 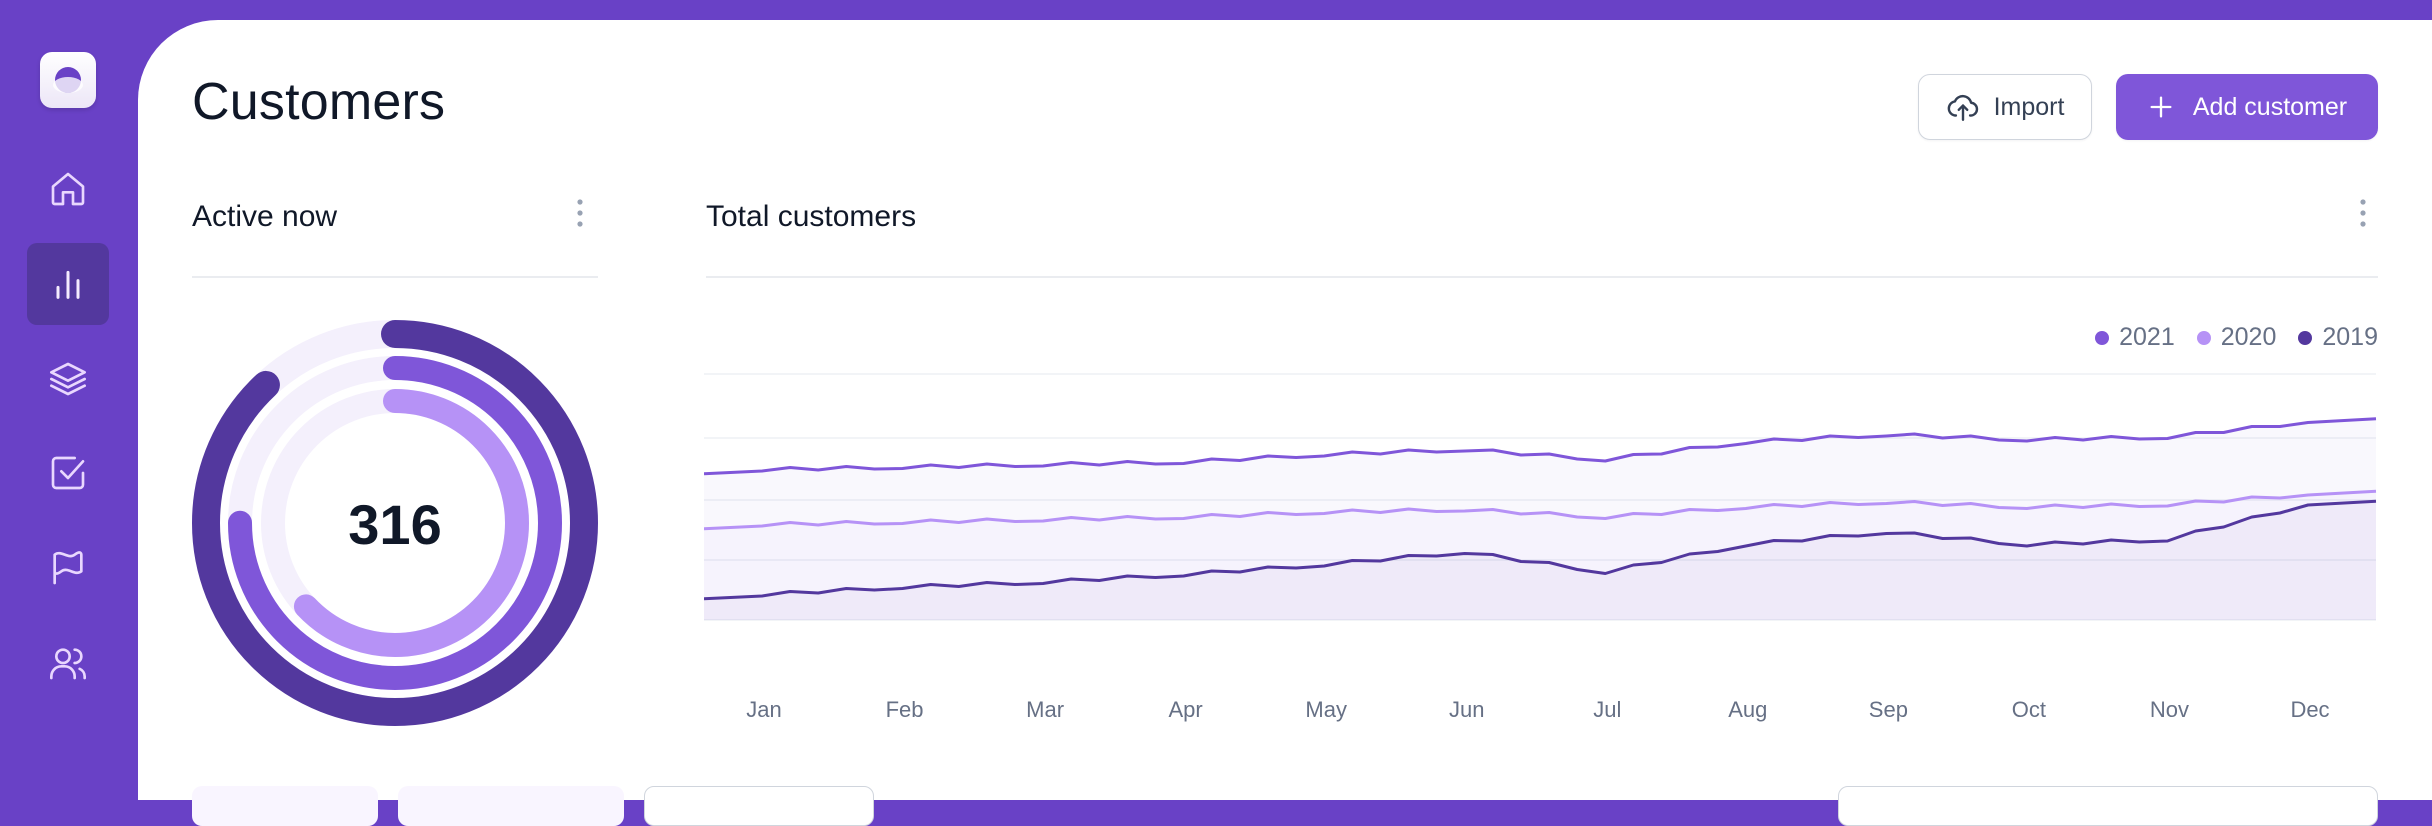 I want to click on users-icon, so click(x=68, y=664).